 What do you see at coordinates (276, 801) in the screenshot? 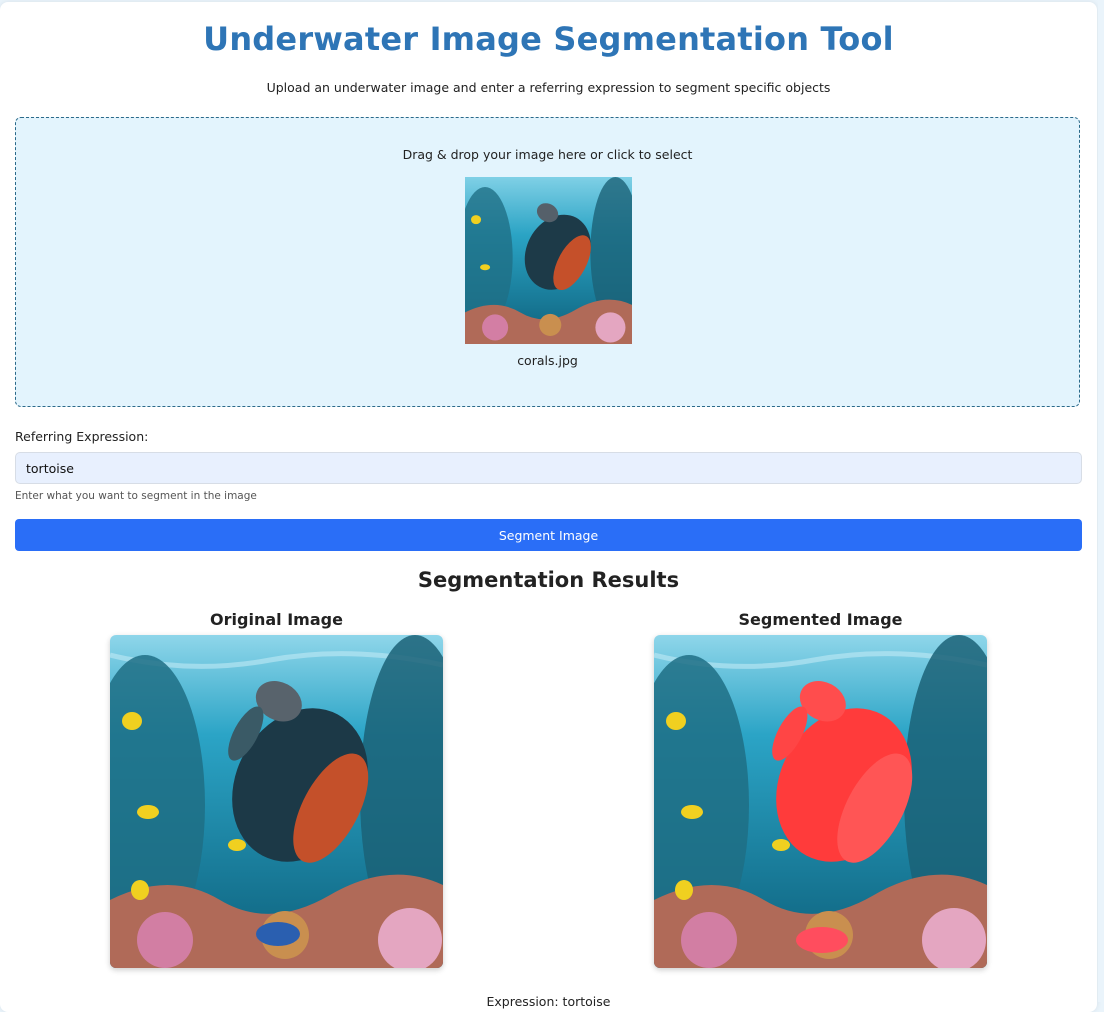
I see `original-image` at bounding box center [276, 801].